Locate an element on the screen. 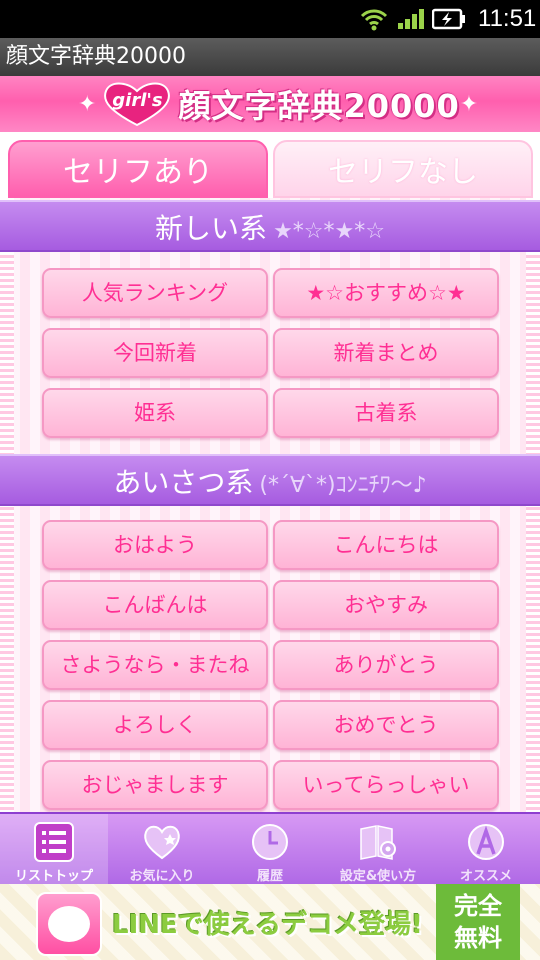 This screenshot has width=540, height=960. category-button: こんばんは is located at coordinates (155, 605).